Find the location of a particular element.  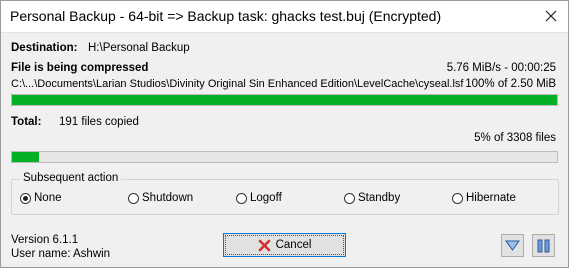

cancel-label: Cancel is located at coordinates (293, 245).